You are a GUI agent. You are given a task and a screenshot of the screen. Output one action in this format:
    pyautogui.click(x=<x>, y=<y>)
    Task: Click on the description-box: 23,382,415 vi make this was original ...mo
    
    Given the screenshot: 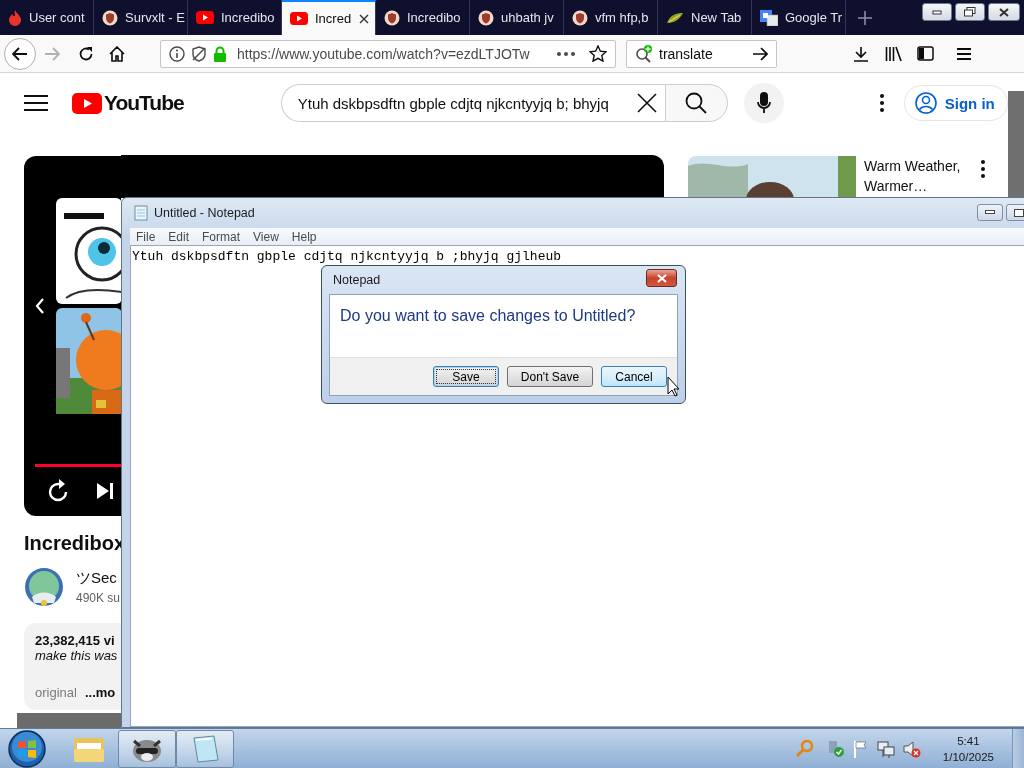 What is the action you would take?
    pyautogui.click(x=72, y=666)
    